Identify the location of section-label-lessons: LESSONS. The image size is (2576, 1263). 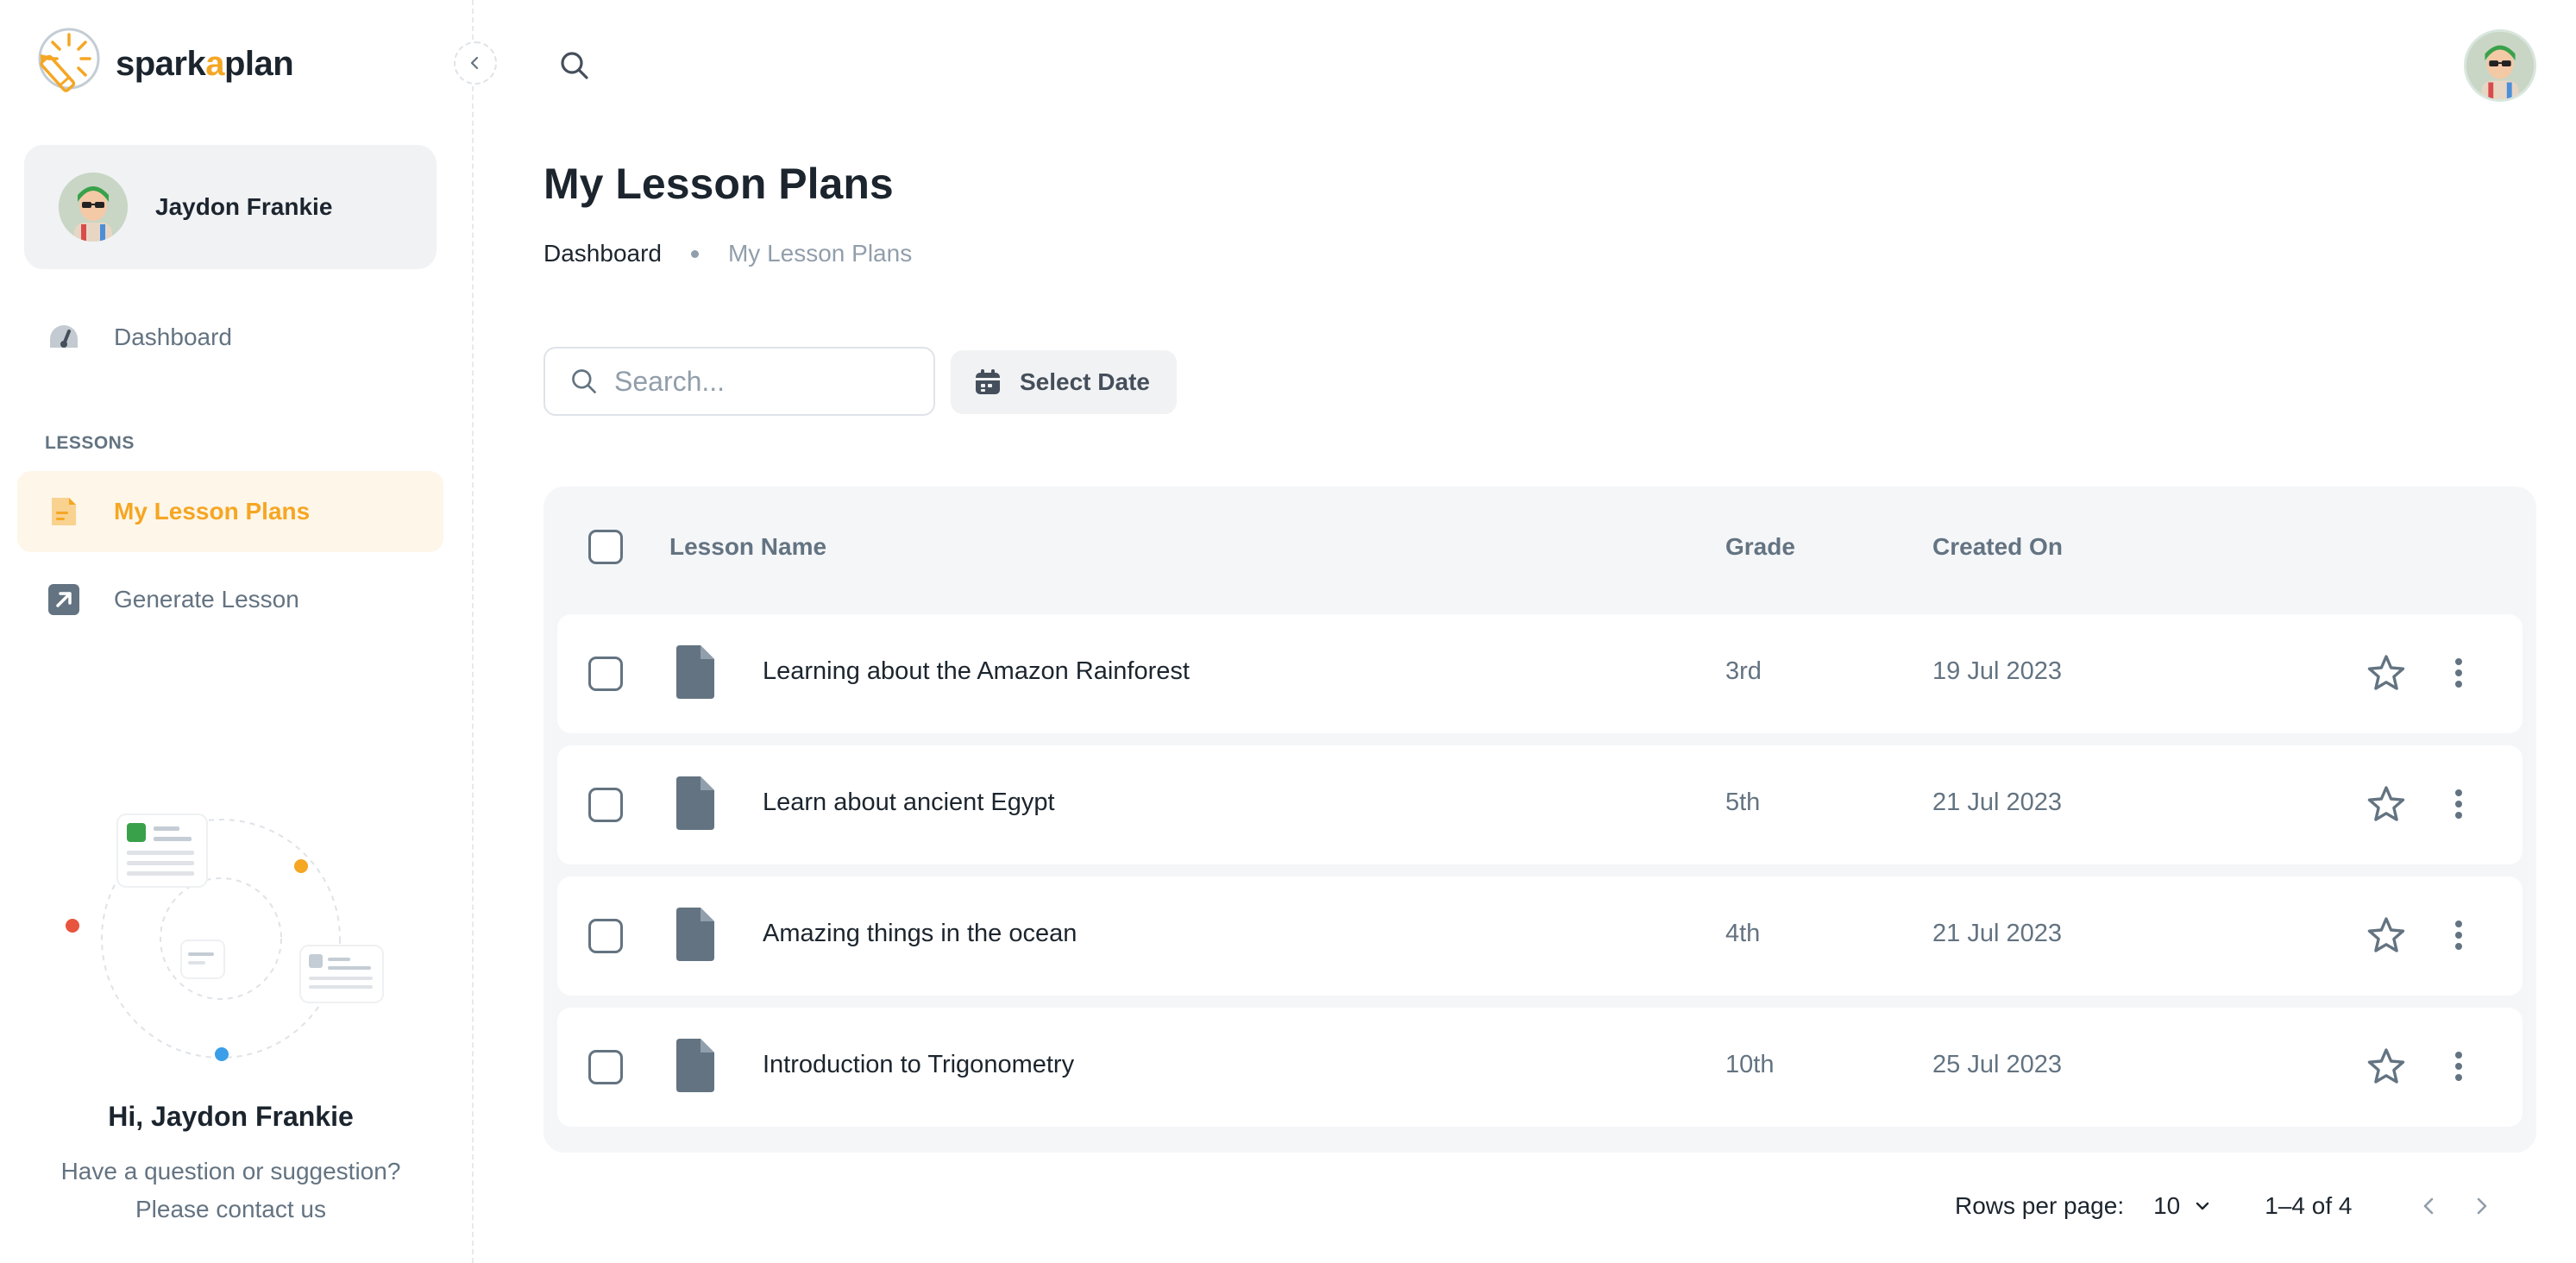
(90, 443).